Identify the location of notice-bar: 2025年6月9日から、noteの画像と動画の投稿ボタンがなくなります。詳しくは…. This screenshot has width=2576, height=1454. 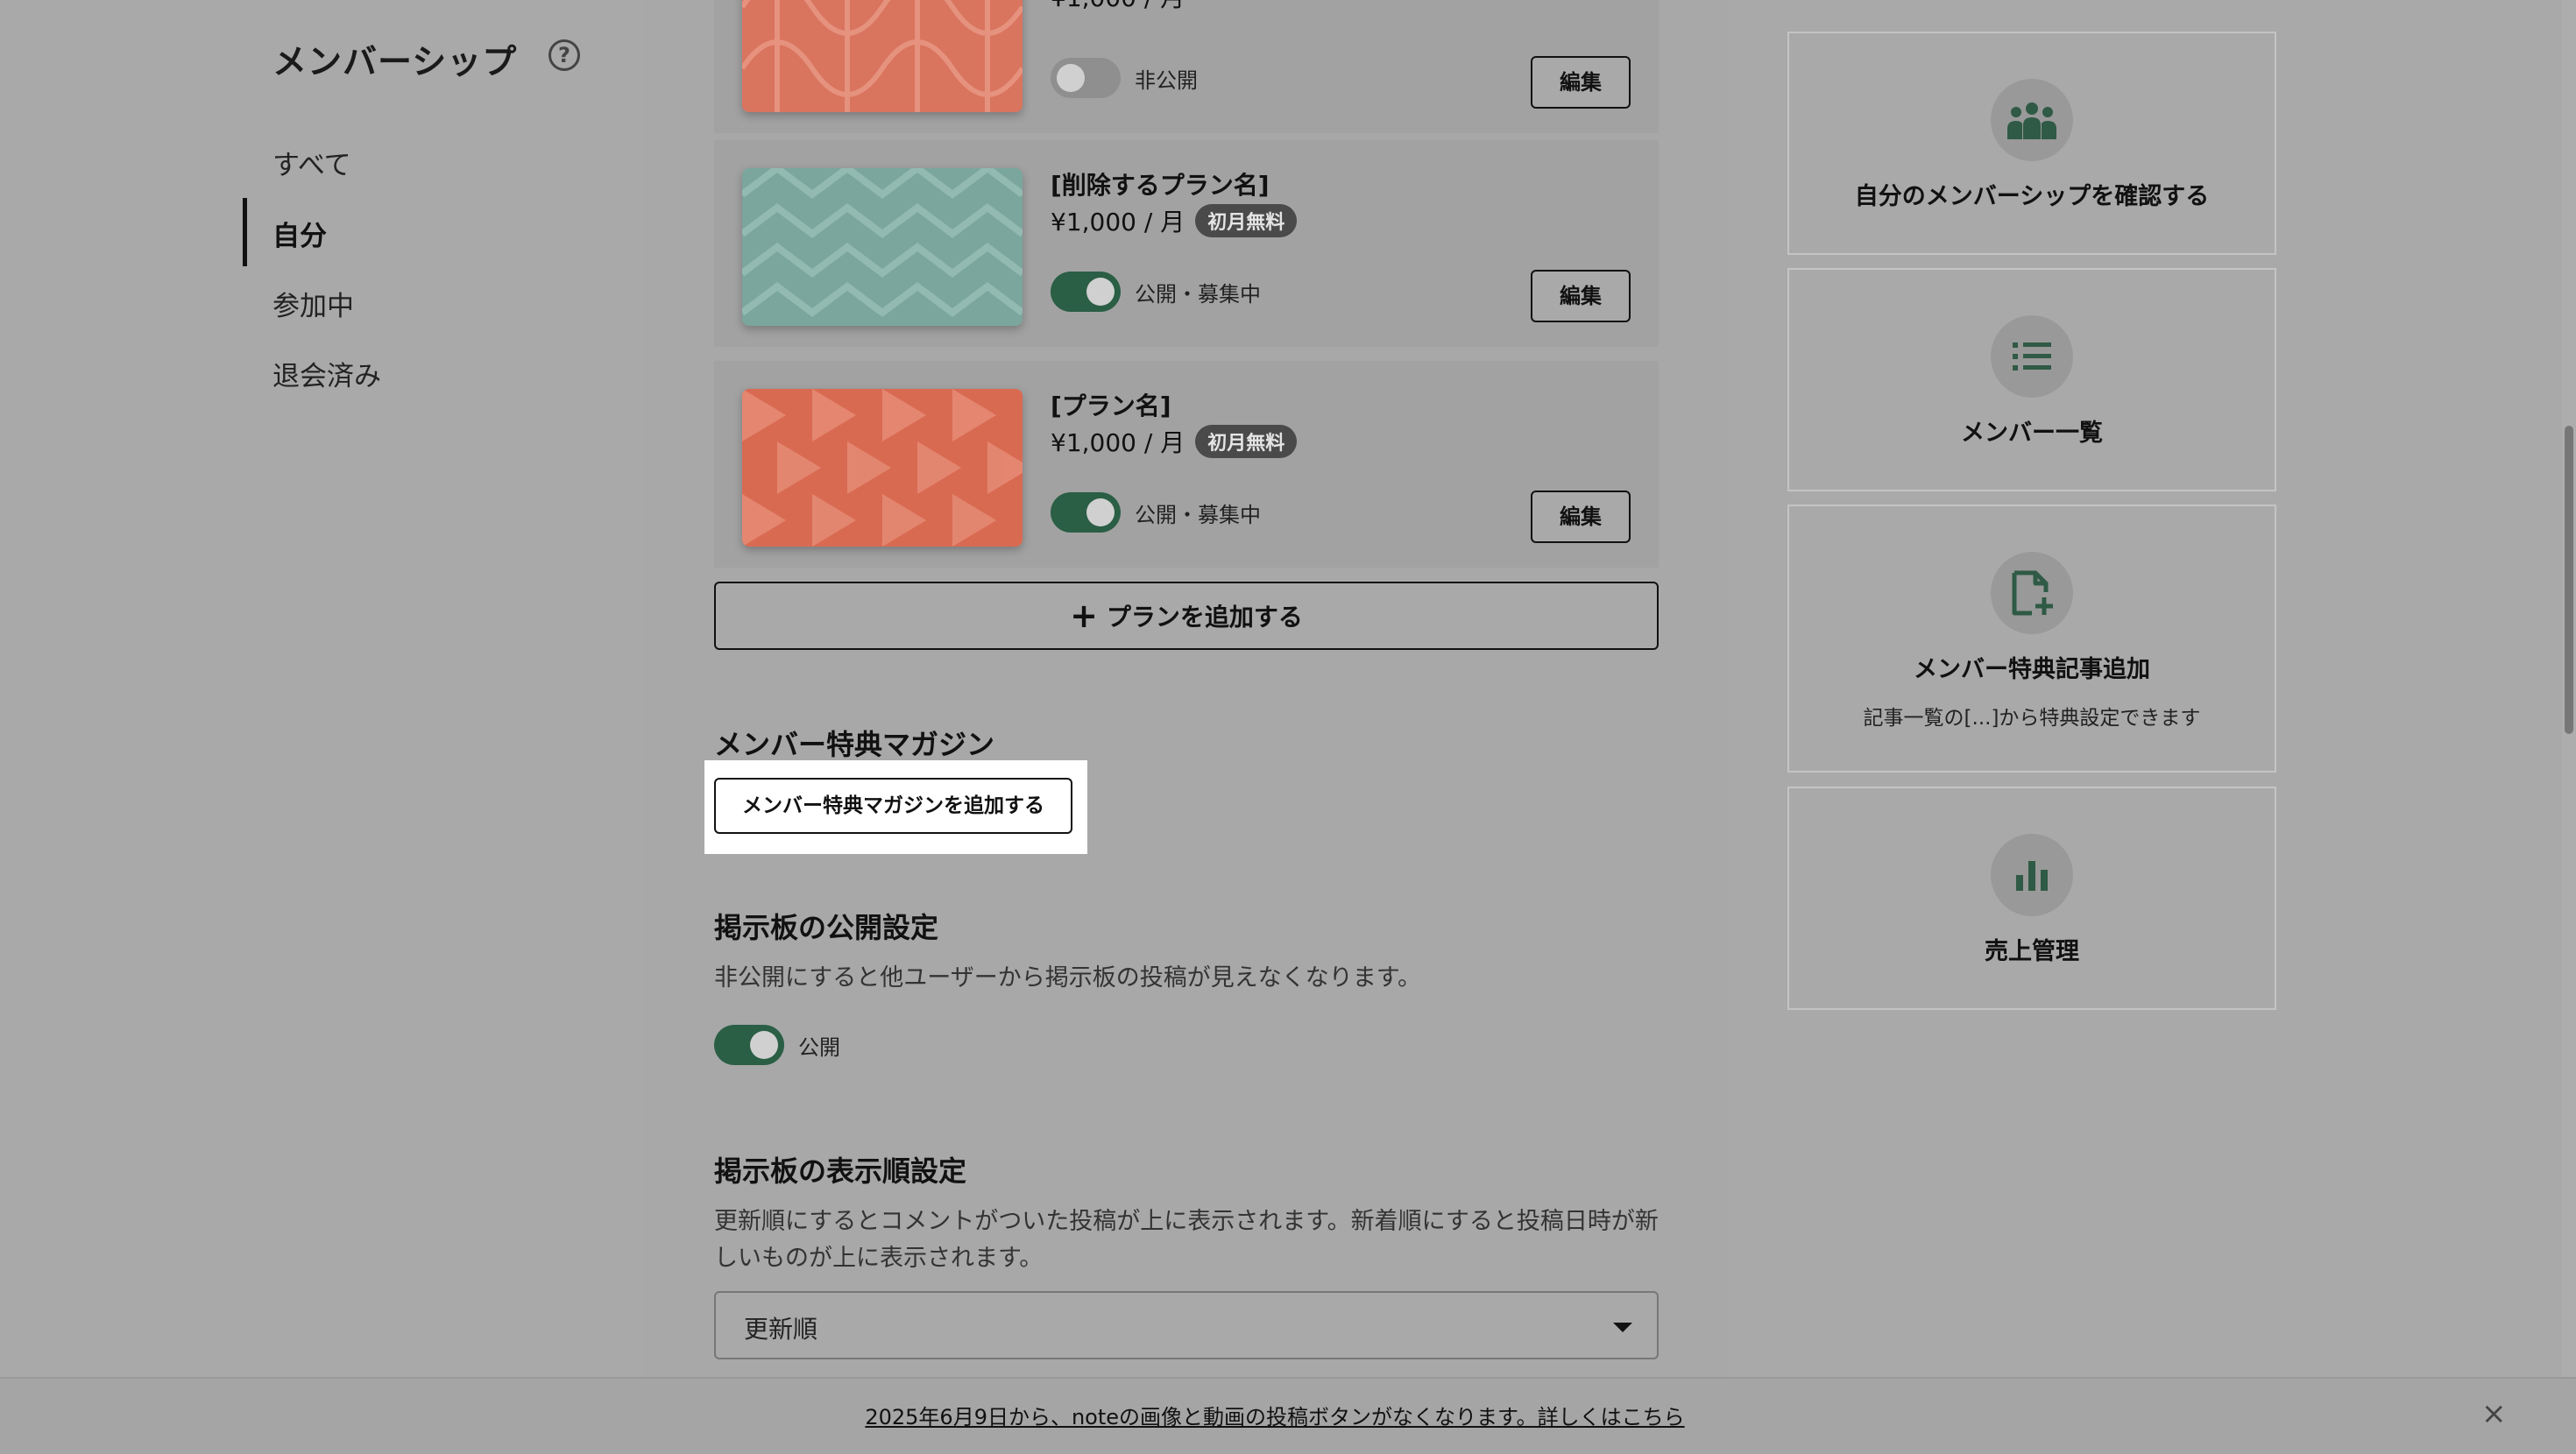
(1288, 1415).